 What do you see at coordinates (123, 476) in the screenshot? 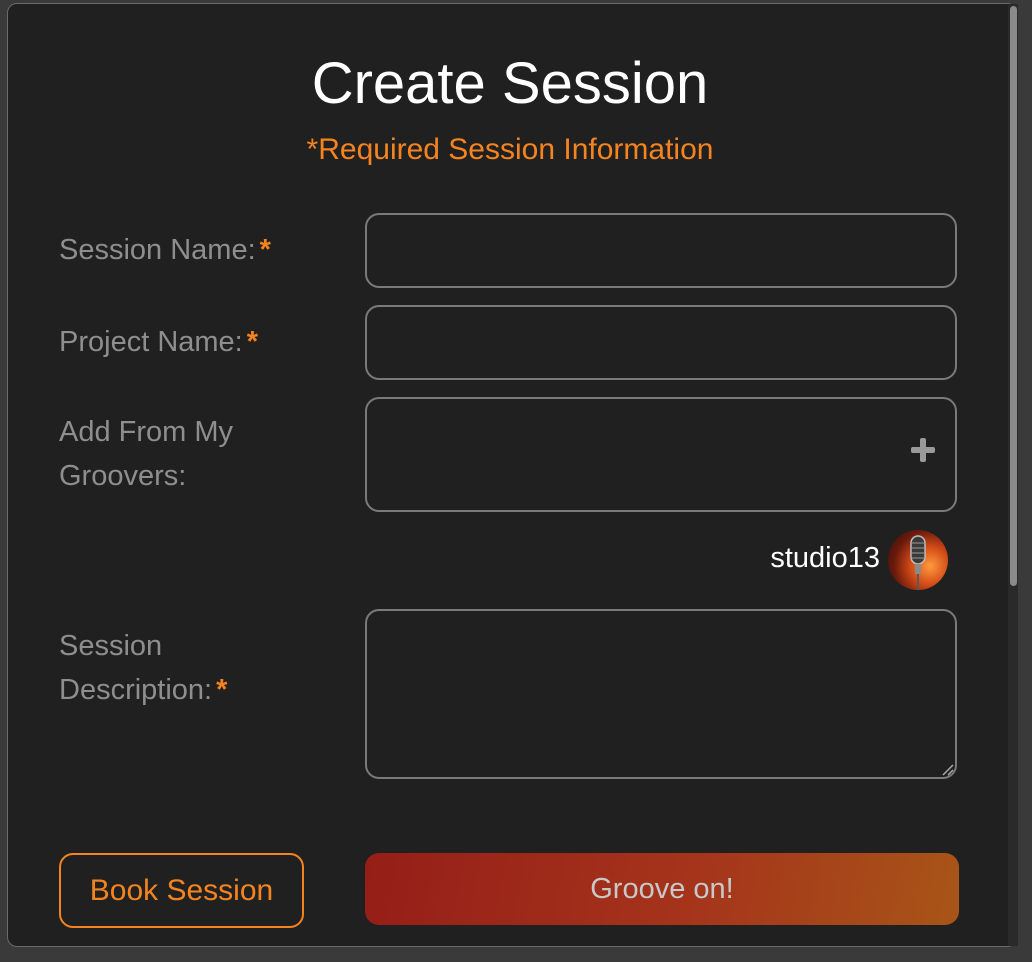
I see `groovers-label-line2: Groovers:` at bounding box center [123, 476].